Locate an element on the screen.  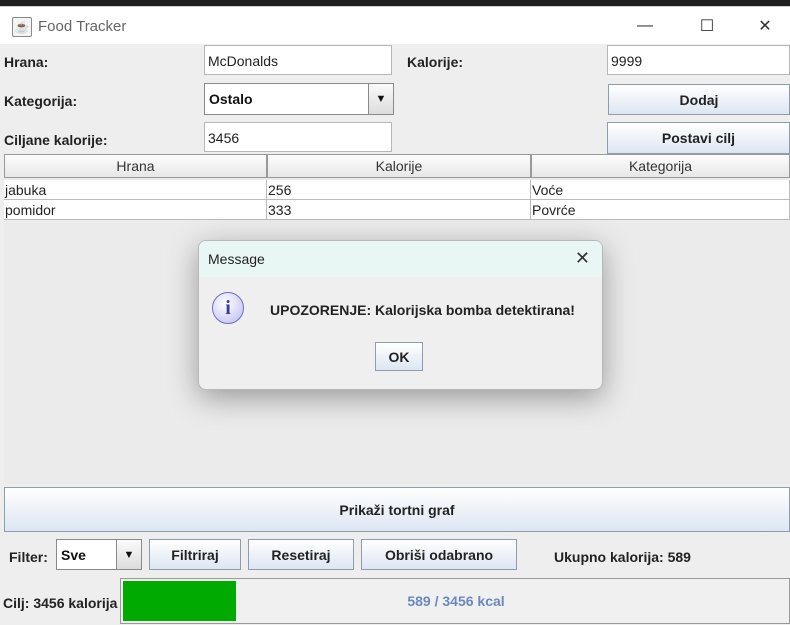
category-select: Ostalo ▼ is located at coordinates (299, 99).